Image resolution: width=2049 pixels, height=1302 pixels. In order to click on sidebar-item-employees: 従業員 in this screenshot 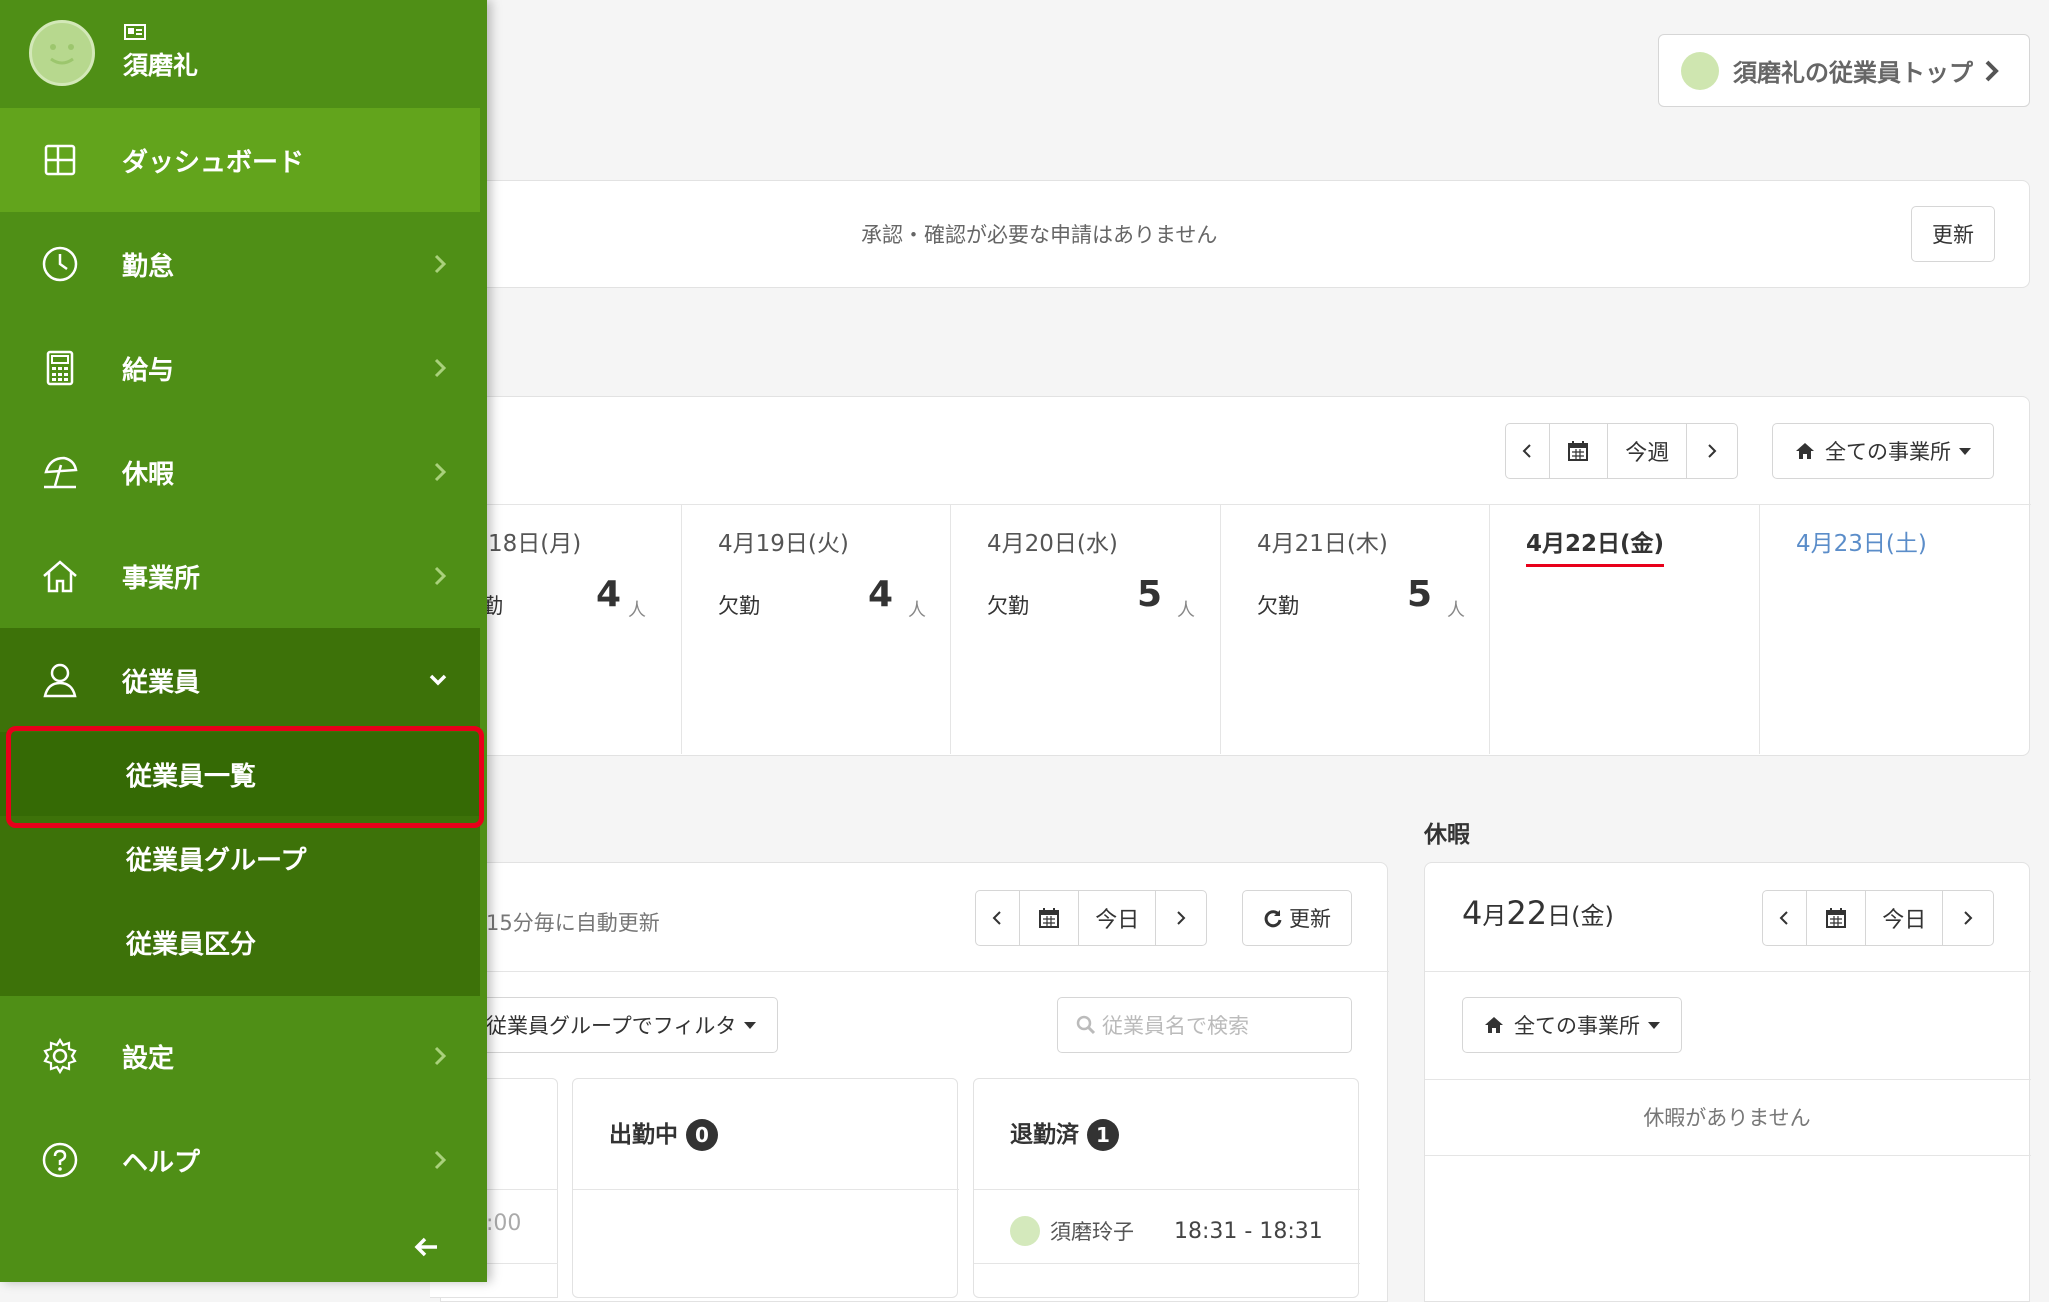, I will do `click(240, 680)`.